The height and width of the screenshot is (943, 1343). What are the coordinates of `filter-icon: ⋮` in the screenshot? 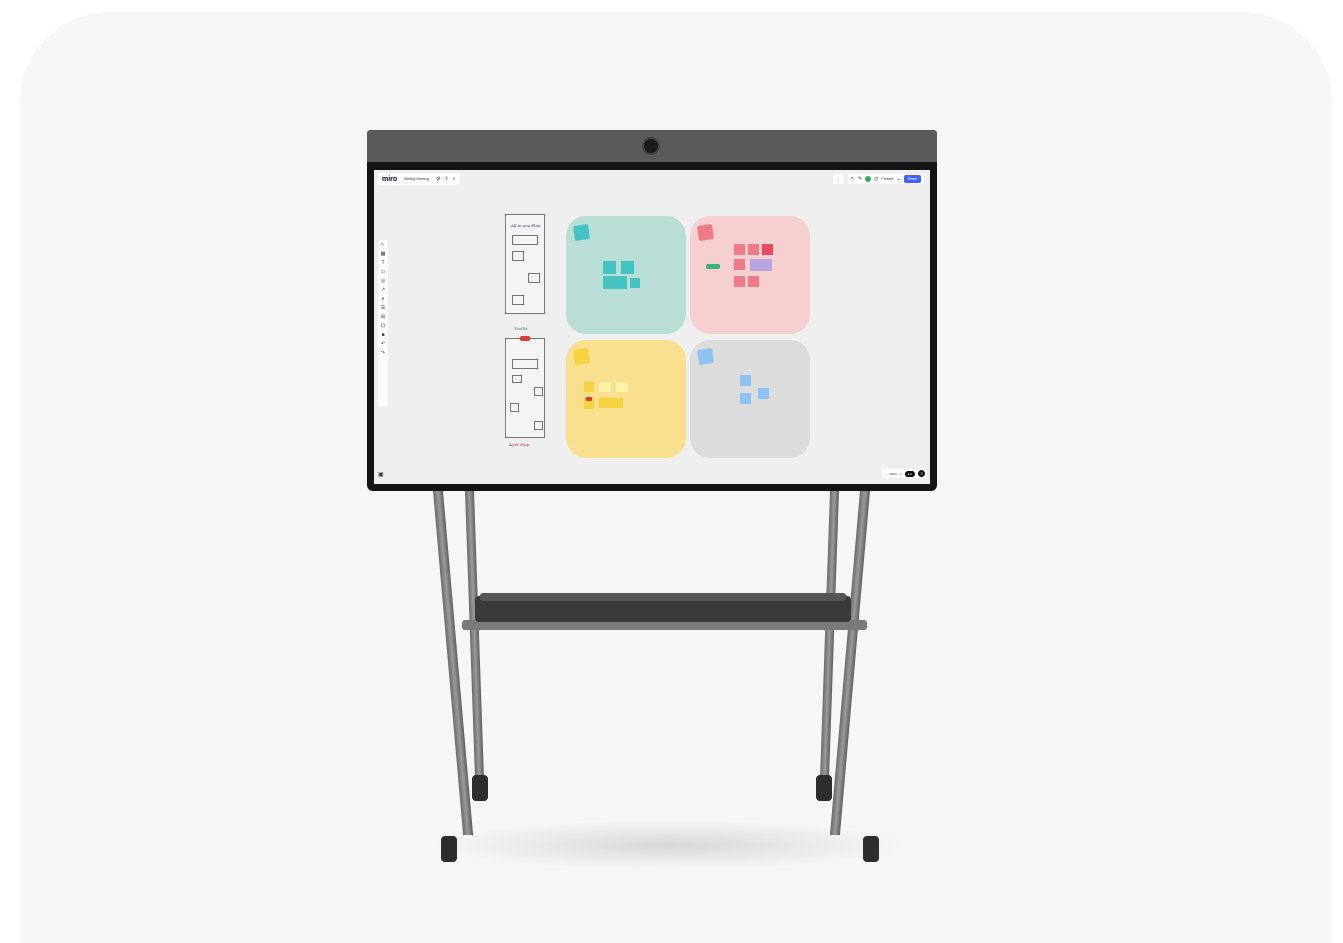 It's located at (838, 179).